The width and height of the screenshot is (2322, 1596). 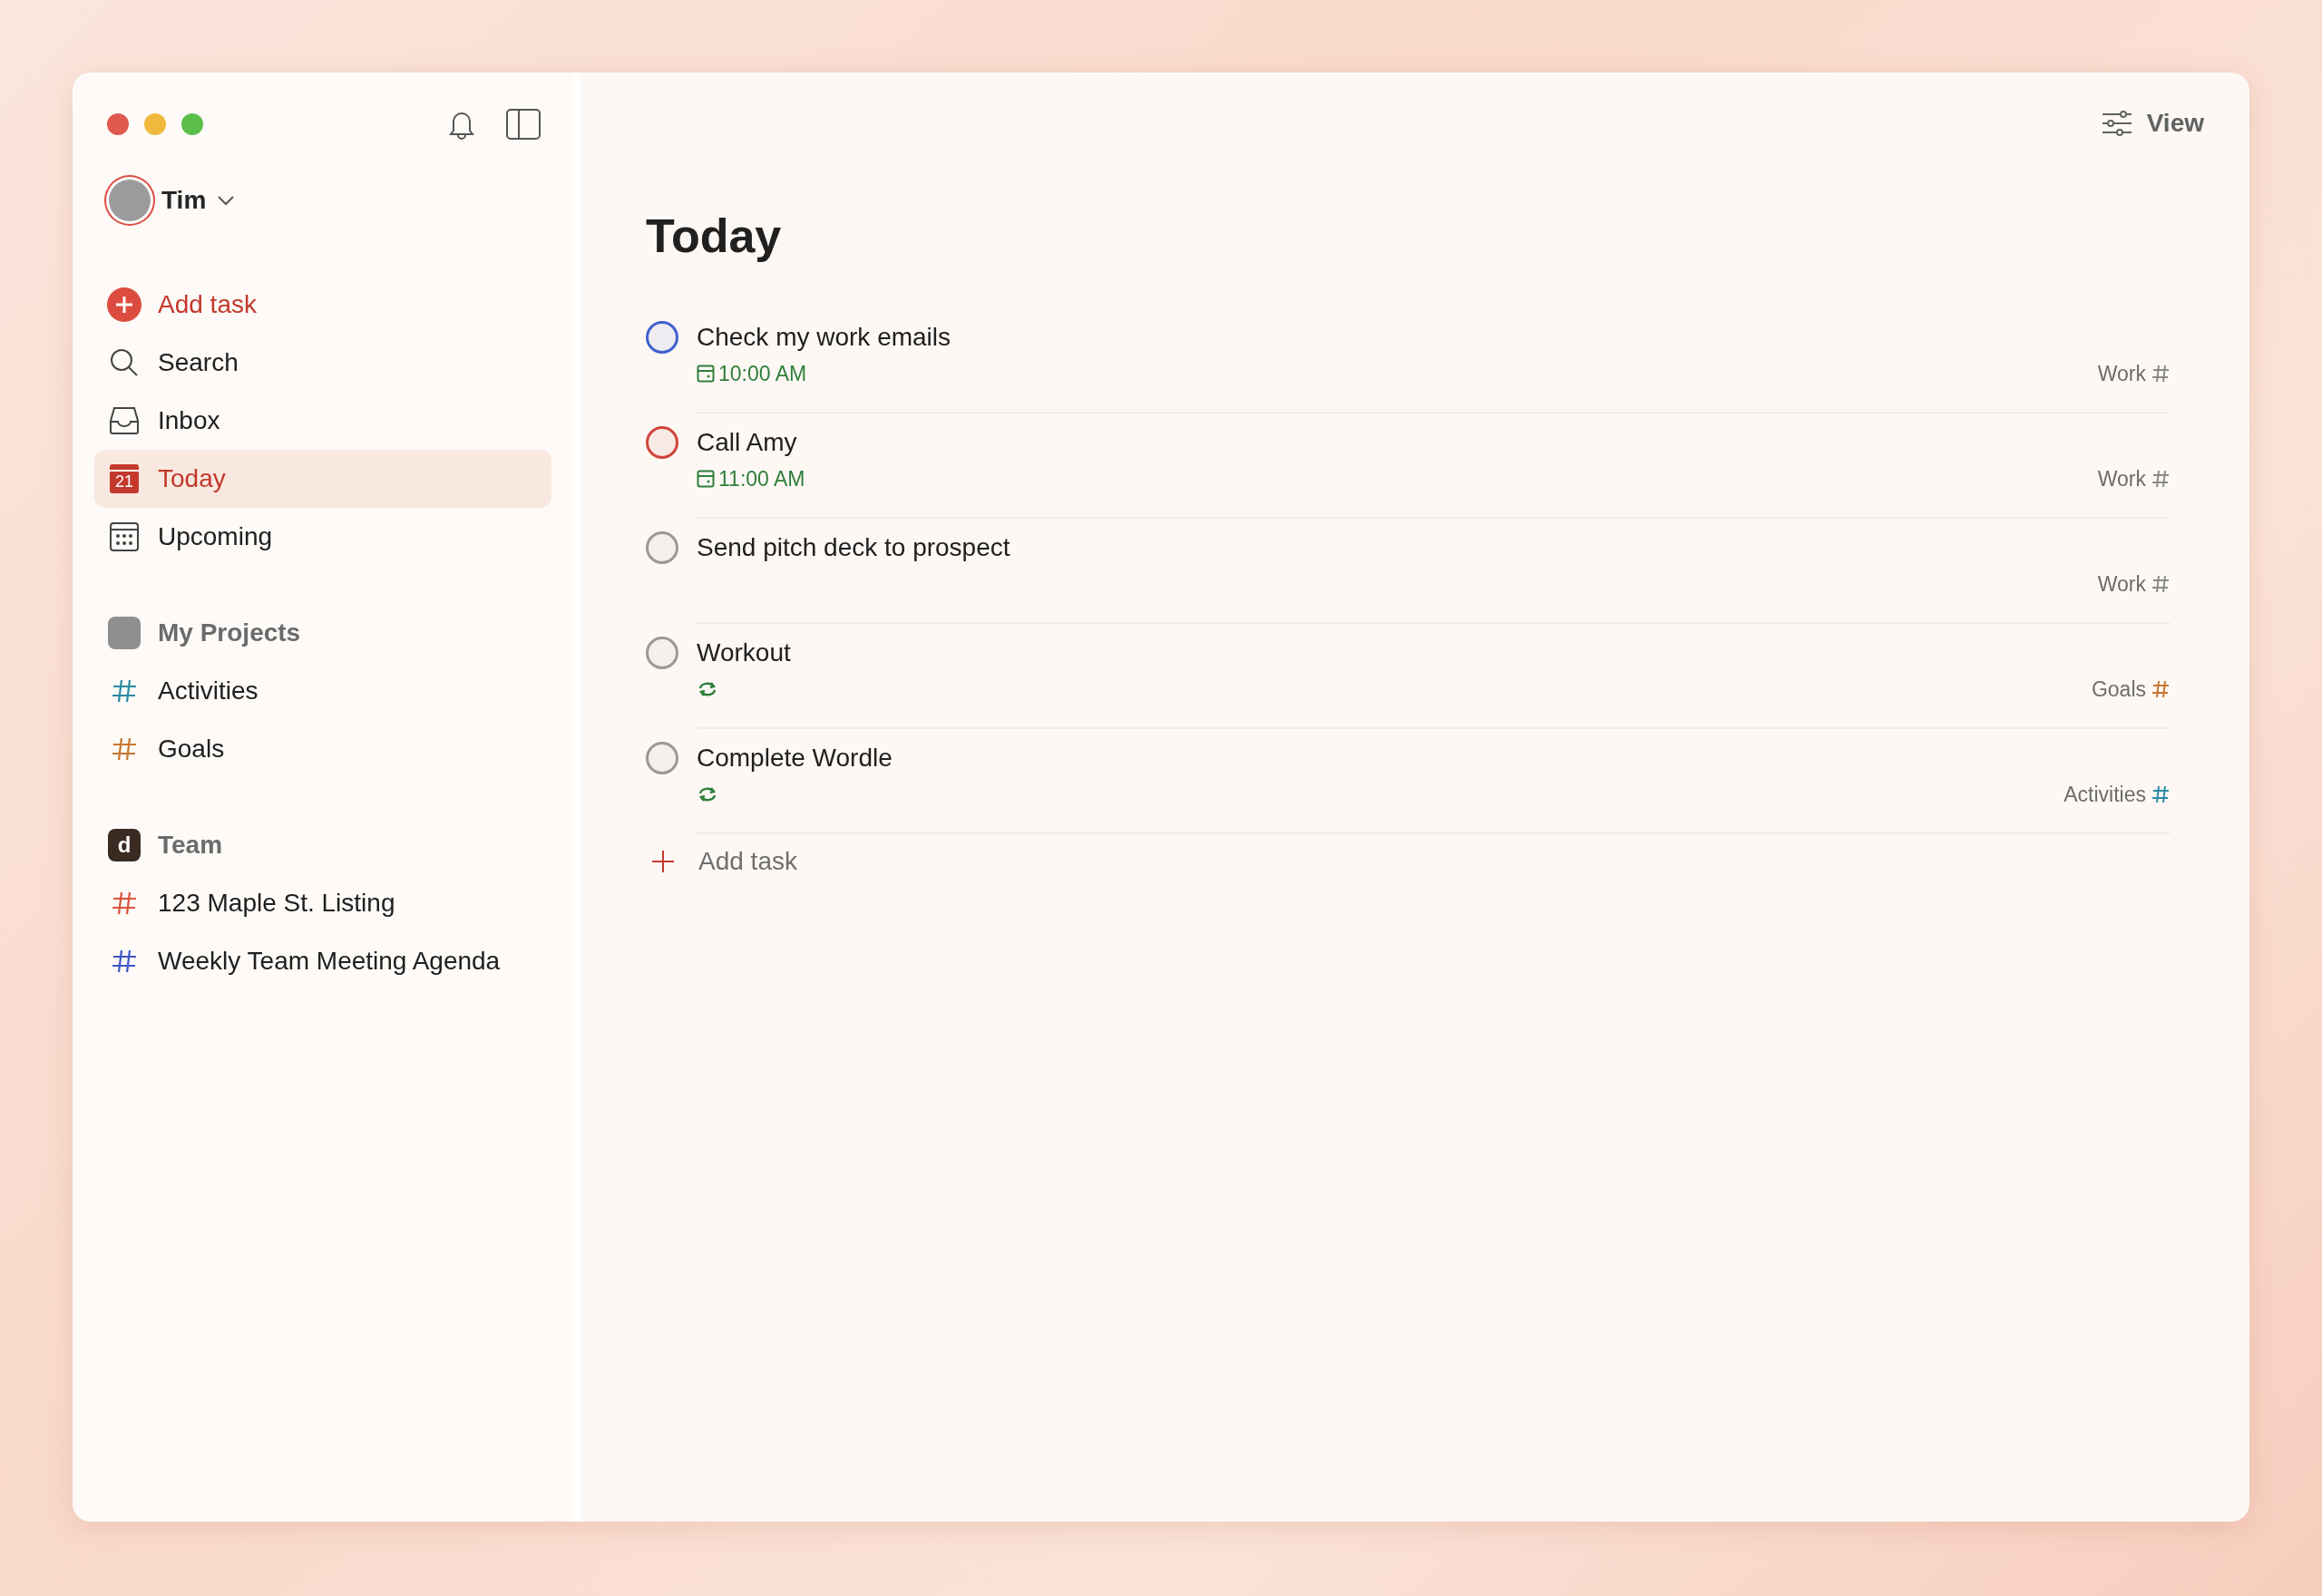 What do you see at coordinates (2116, 123) in the screenshot?
I see `sliders-icon` at bounding box center [2116, 123].